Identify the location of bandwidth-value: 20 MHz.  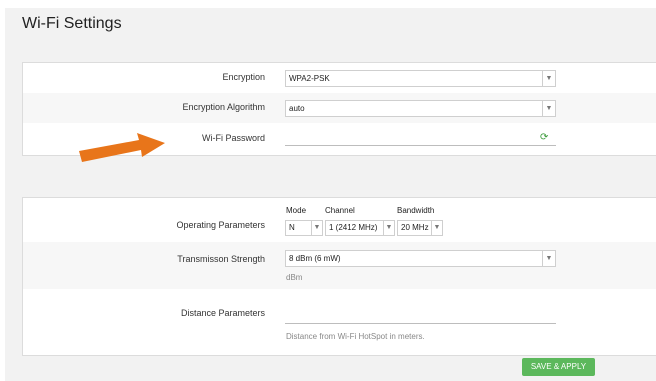
(415, 227).